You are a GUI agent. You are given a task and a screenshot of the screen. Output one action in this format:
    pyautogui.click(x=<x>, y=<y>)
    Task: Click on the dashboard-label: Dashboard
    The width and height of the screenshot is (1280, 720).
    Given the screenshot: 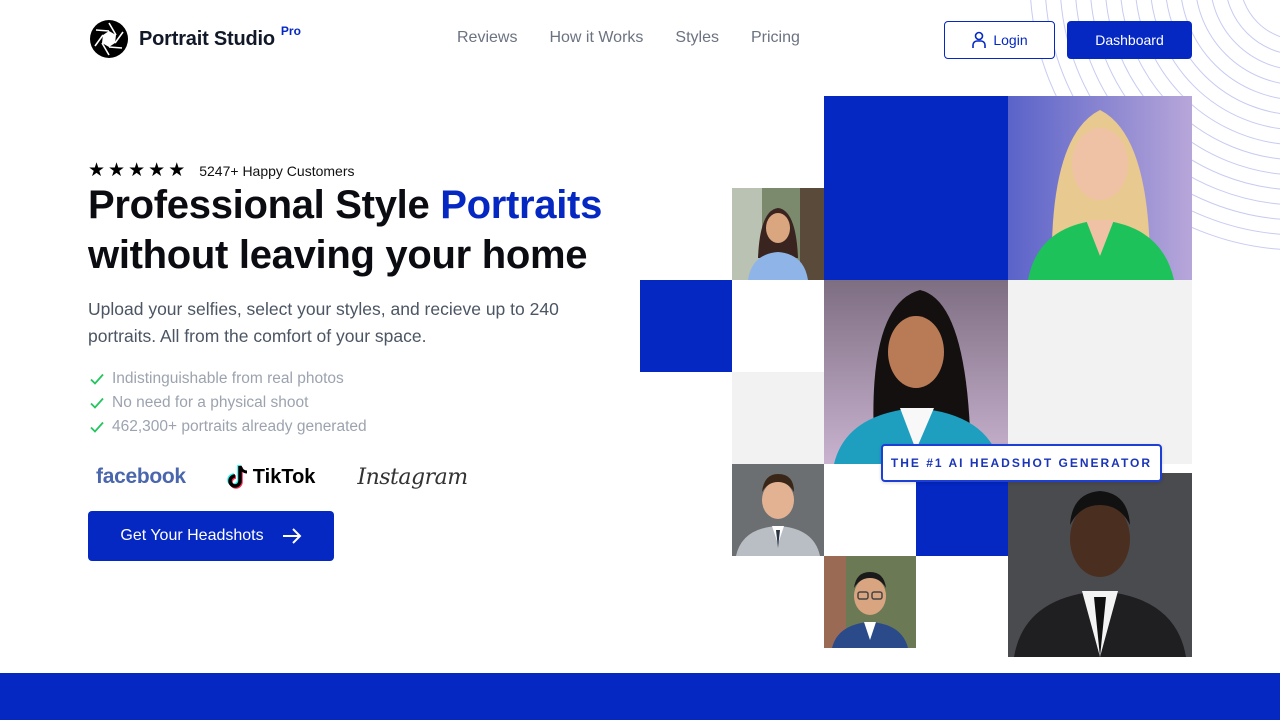 What is the action you would take?
    pyautogui.click(x=1129, y=40)
    